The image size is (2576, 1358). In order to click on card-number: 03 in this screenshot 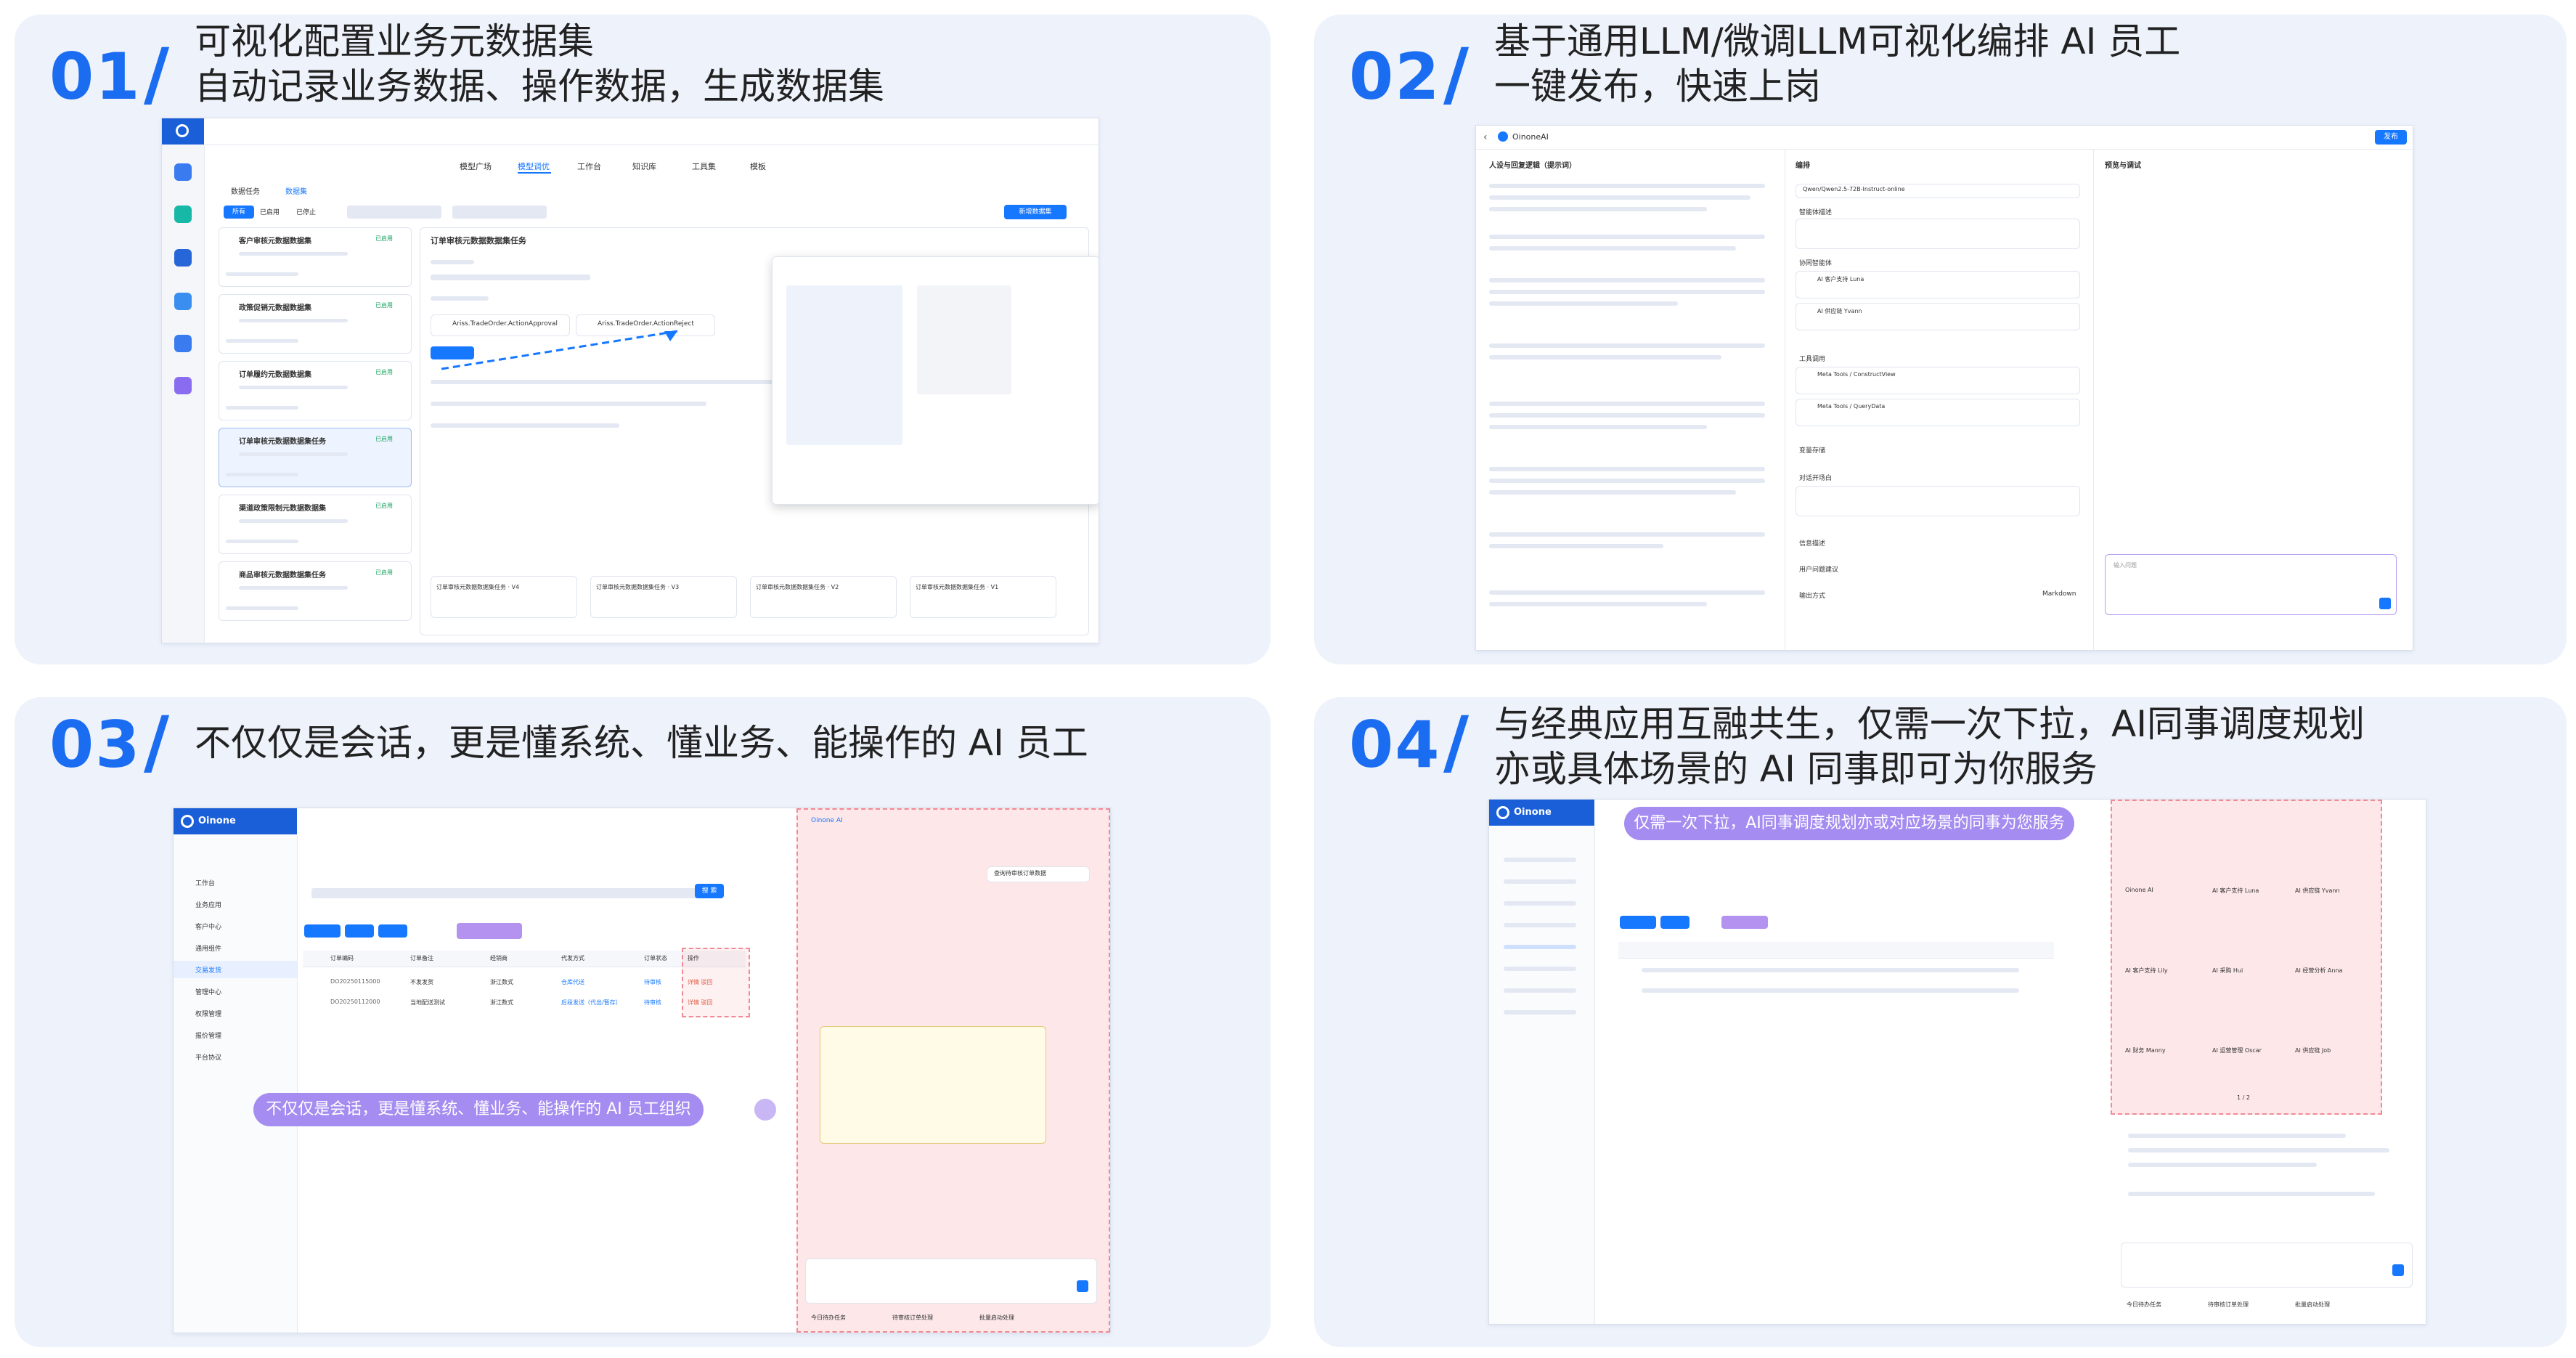, I will do `click(95, 744)`.